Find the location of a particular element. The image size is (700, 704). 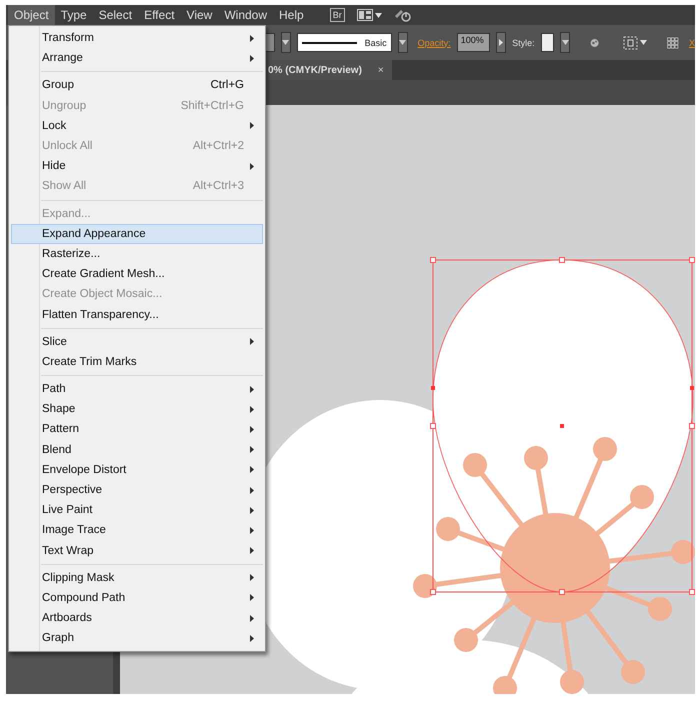

menu-item: Compound Path is located at coordinates (137, 598).